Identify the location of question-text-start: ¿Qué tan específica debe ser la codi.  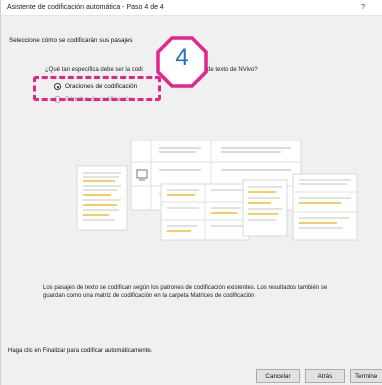
(94, 70).